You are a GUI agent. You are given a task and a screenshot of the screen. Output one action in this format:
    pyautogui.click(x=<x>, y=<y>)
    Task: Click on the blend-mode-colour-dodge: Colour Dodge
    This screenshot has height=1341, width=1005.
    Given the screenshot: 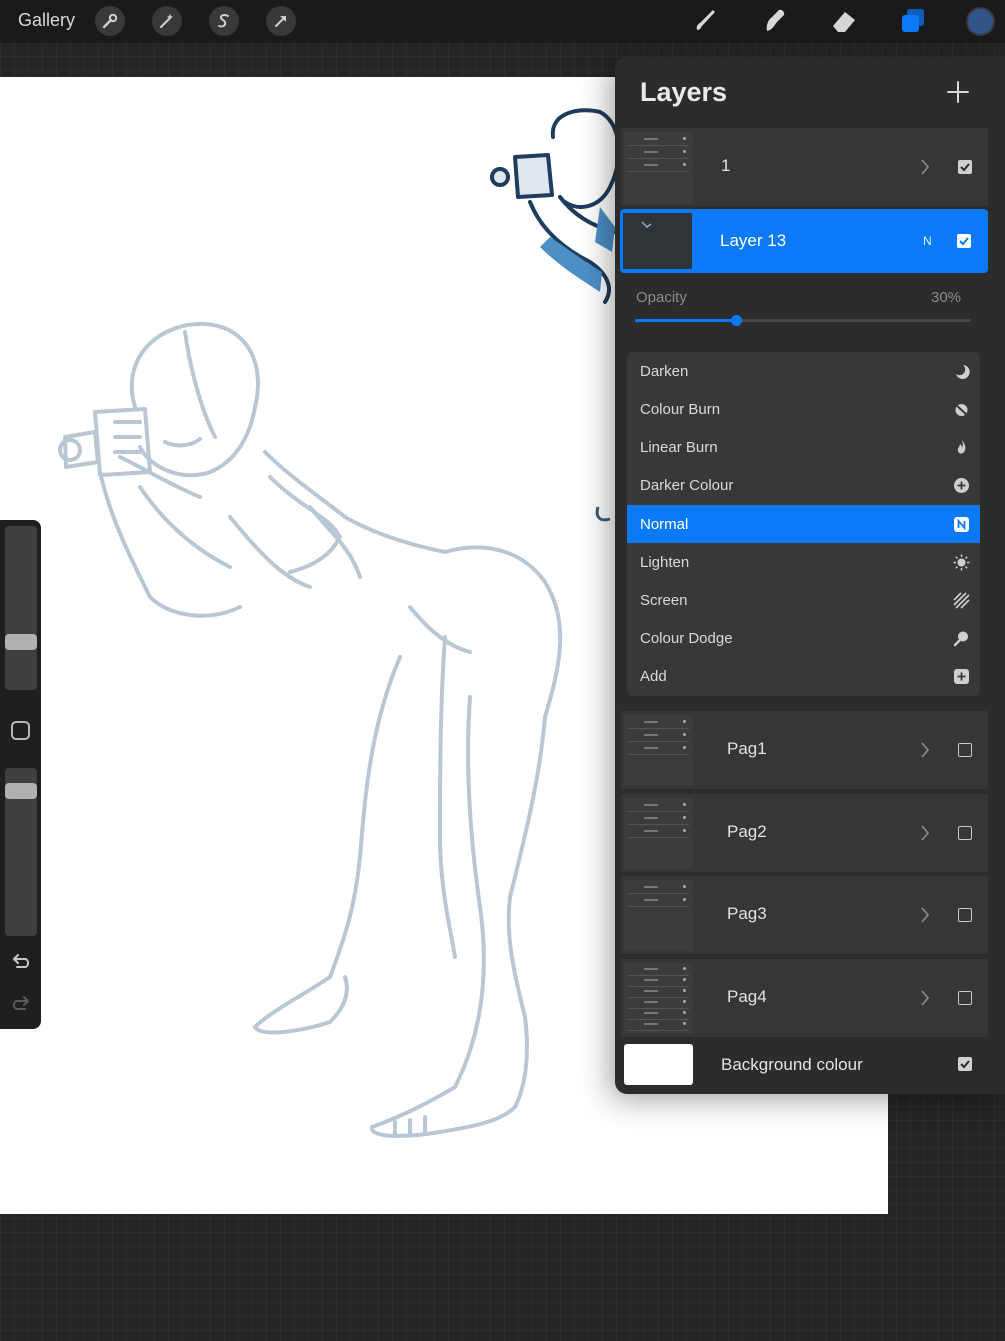 What is the action you would take?
    pyautogui.click(x=803, y=638)
    